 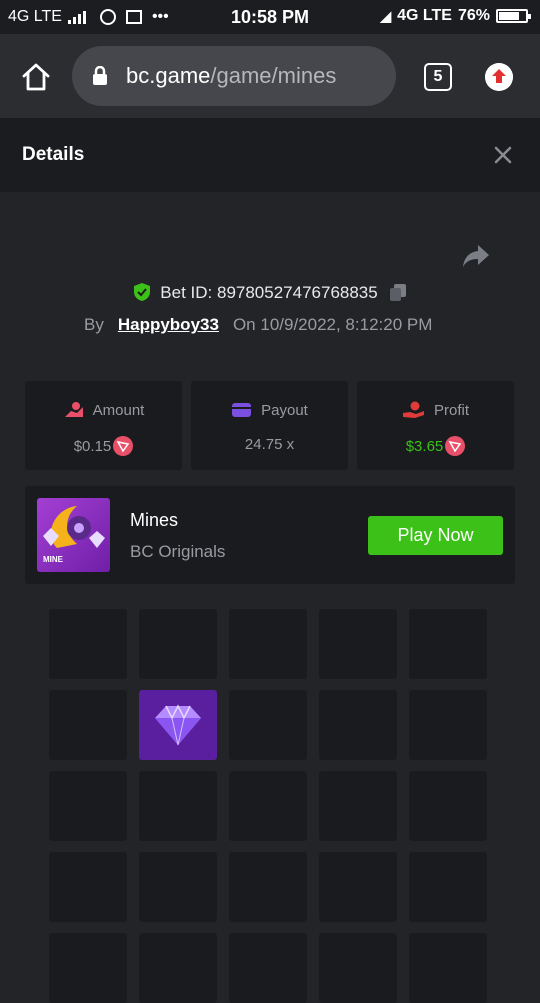 I want to click on details-header: Details, so click(x=270, y=155).